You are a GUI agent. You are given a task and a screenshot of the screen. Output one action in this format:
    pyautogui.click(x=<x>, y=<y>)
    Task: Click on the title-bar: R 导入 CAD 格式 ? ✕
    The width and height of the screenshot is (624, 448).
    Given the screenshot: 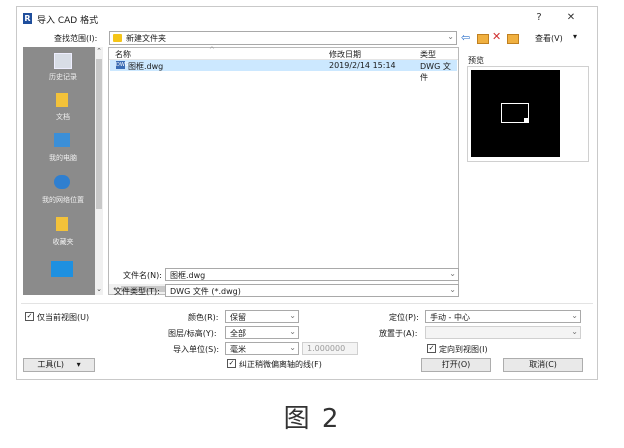 What is the action you would take?
    pyautogui.click(x=307, y=19)
    